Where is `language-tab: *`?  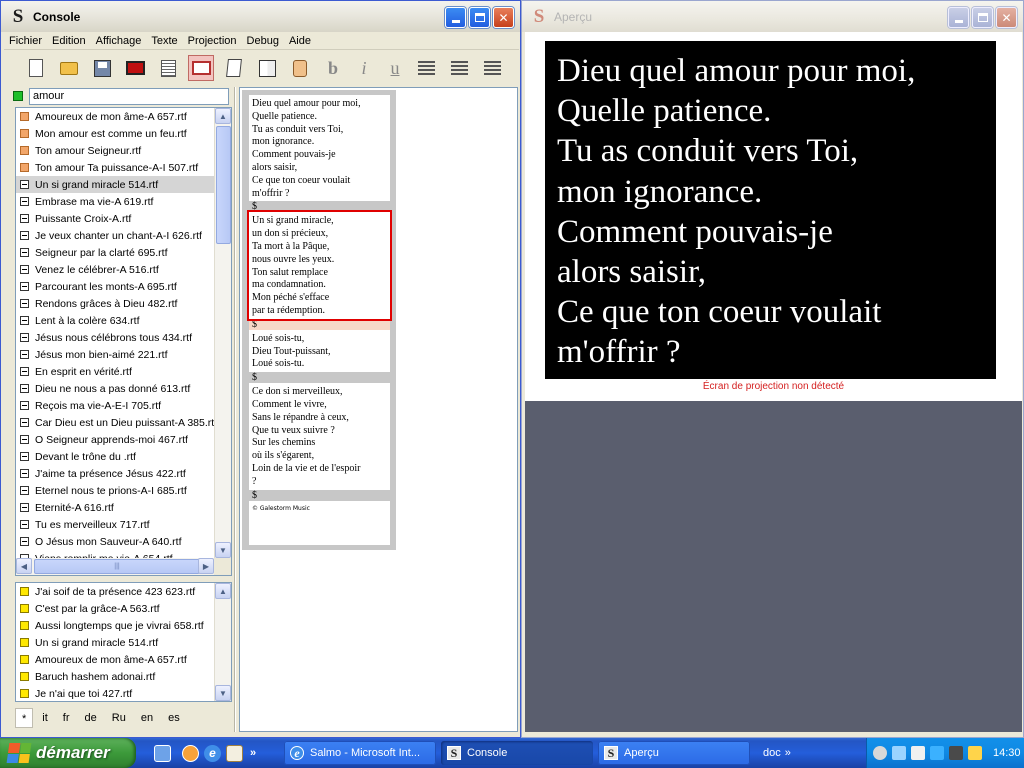
language-tab: * is located at coordinates (24, 718).